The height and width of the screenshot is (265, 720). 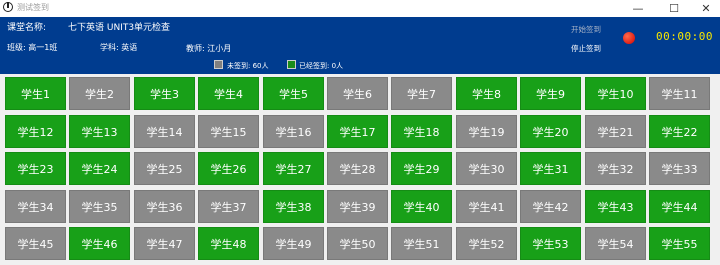 What do you see at coordinates (27, 28) in the screenshot?
I see `course-label: 课堂名称:` at bounding box center [27, 28].